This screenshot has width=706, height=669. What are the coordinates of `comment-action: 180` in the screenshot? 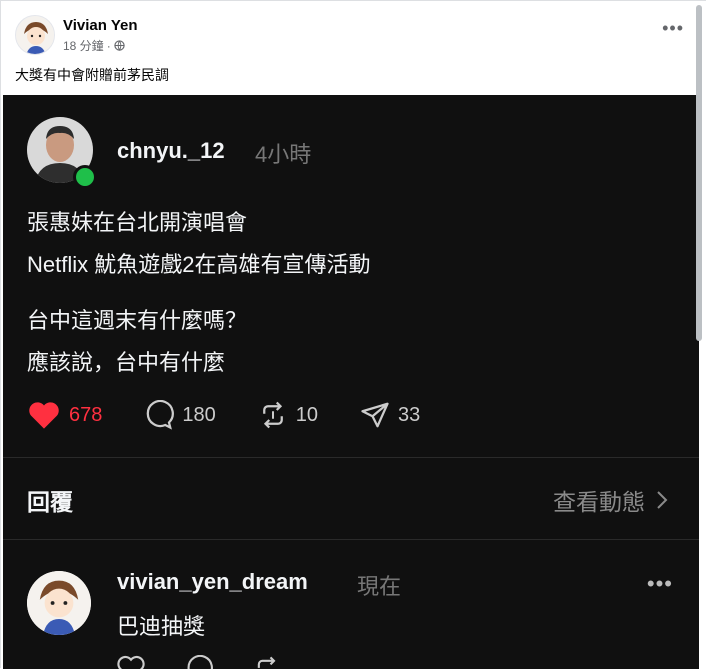 It's located at (180, 415).